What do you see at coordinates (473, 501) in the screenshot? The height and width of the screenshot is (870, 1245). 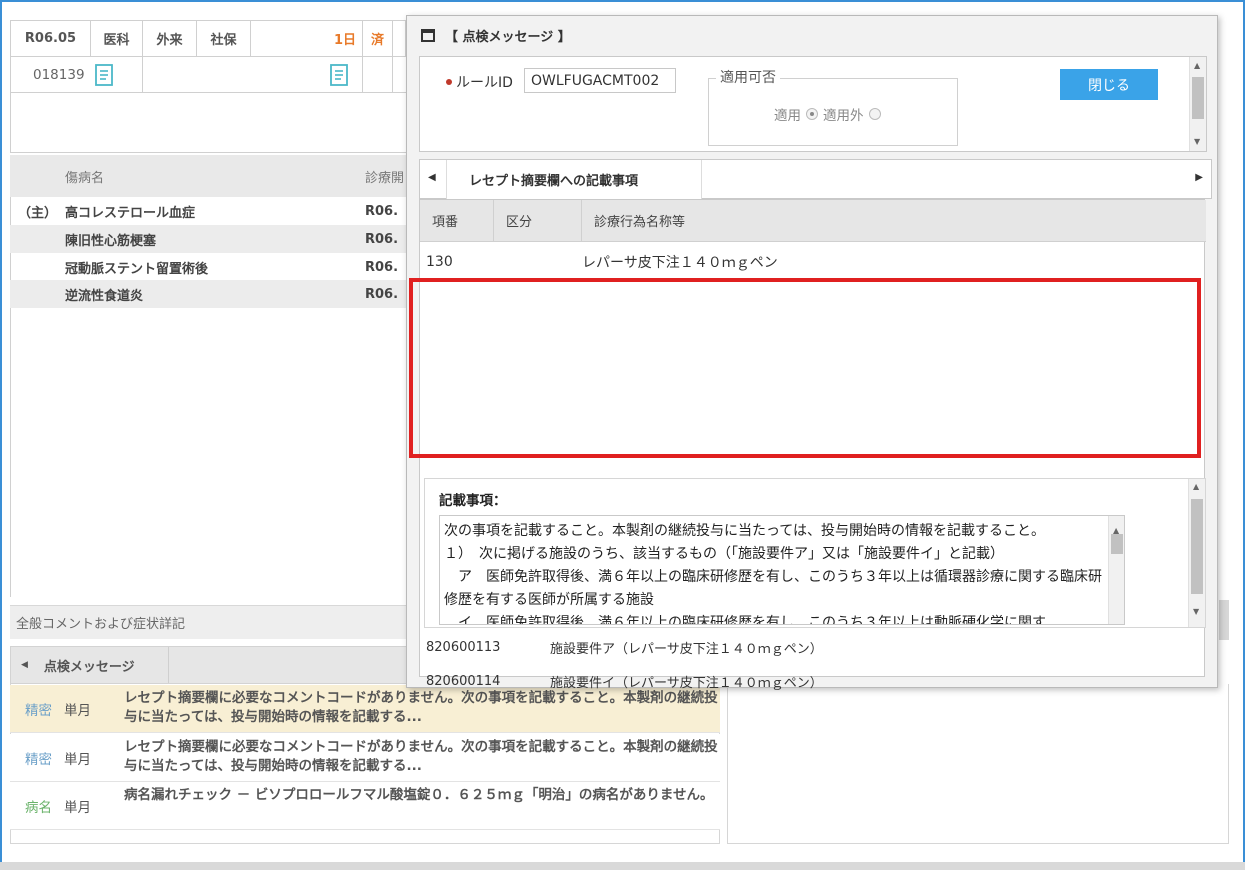 I see `notes-title: 記載事項：` at bounding box center [473, 501].